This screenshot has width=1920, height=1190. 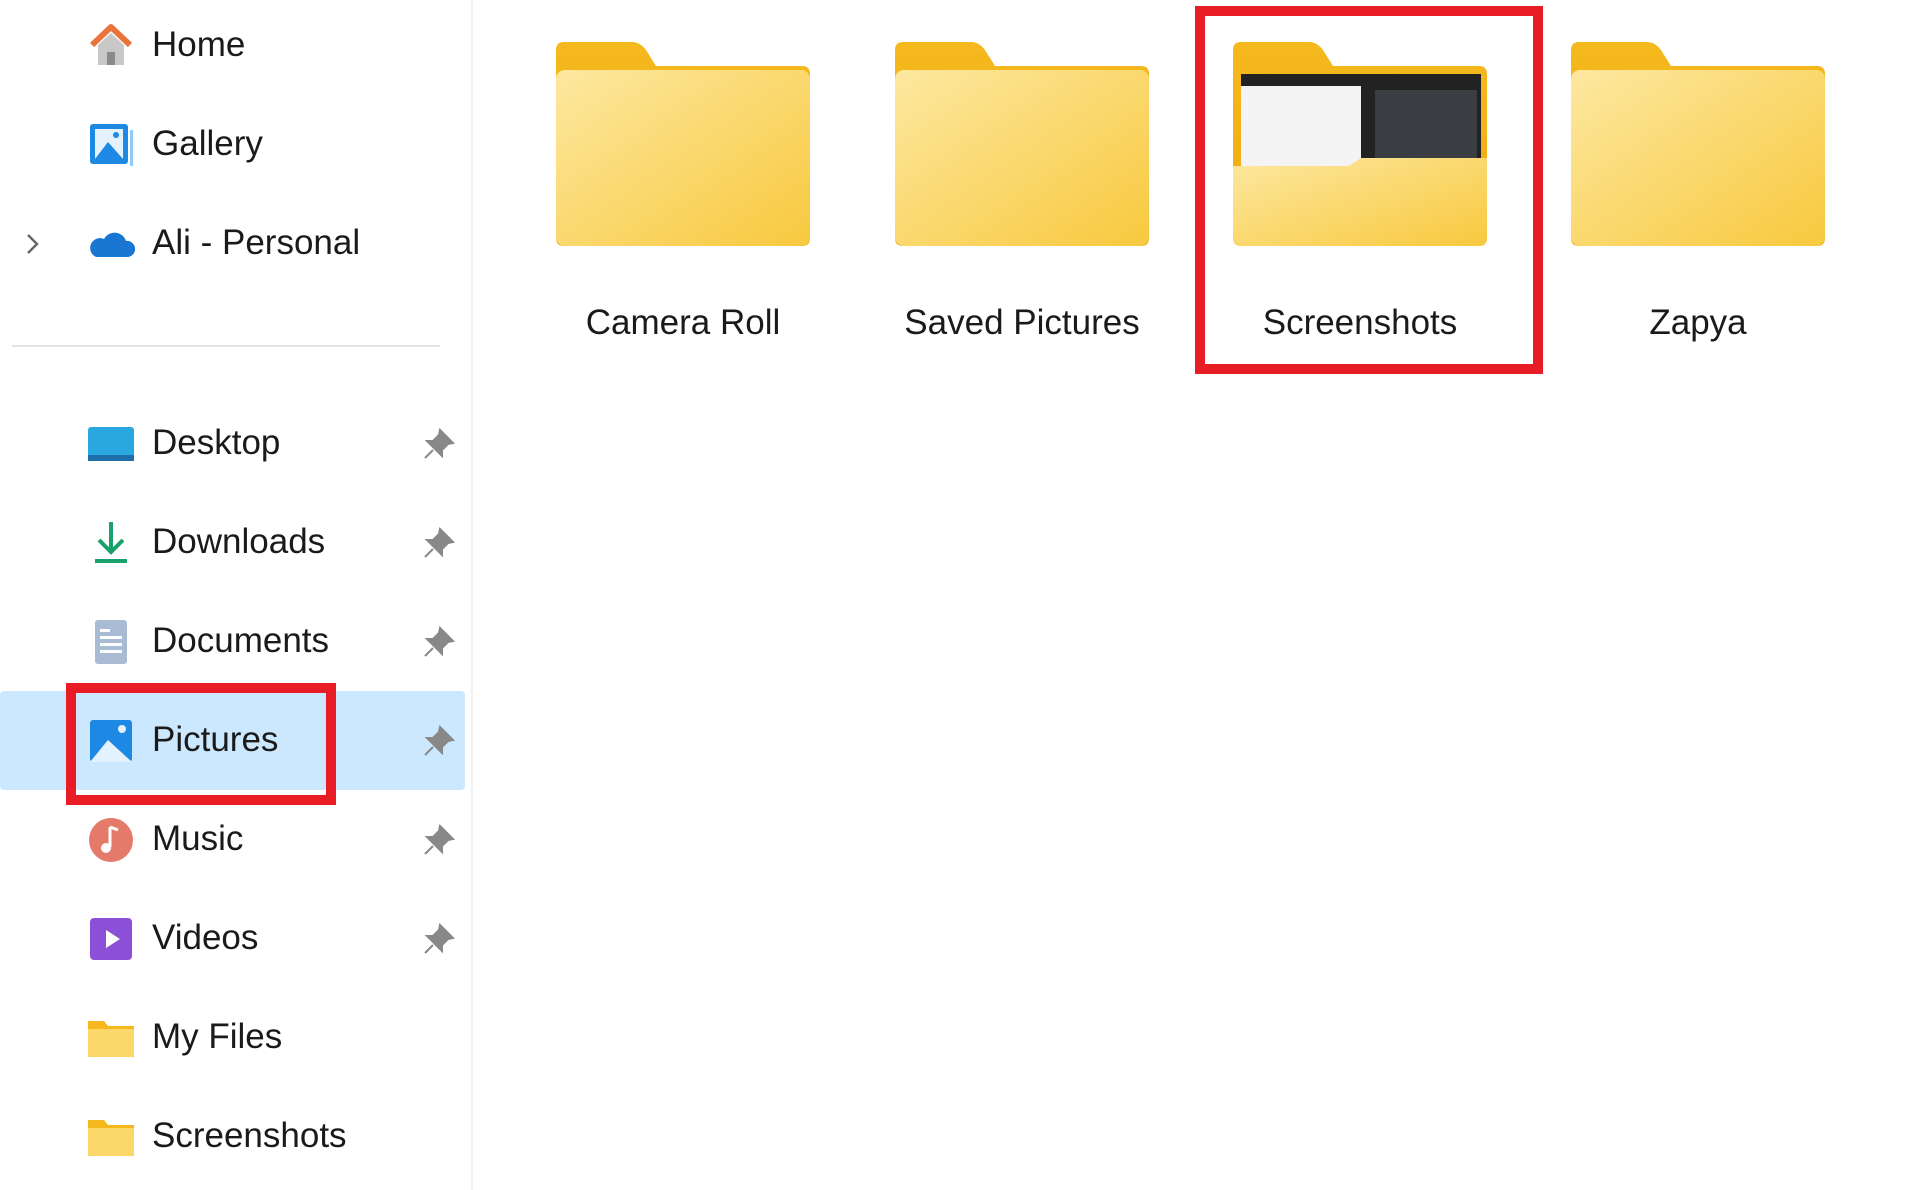 What do you see at coordinates (199, 44) in the screenshot?
I see `sidebar-item-label: Home` at bounding box center [199, 44].